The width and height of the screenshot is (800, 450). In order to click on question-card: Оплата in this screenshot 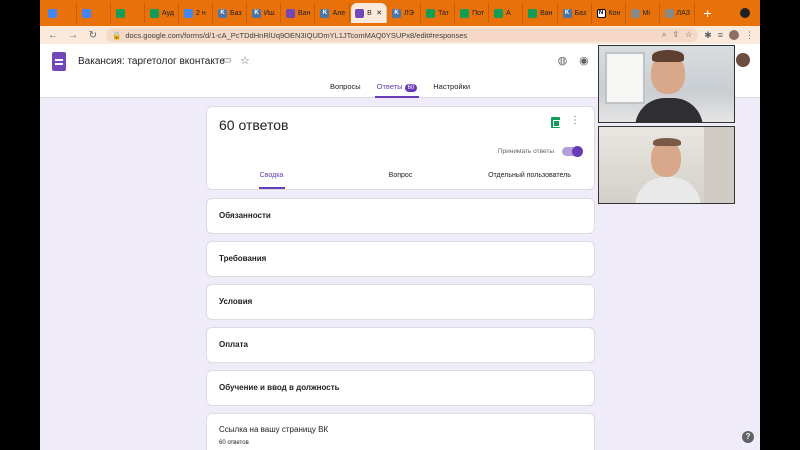, I will do `click(400, 345)`.